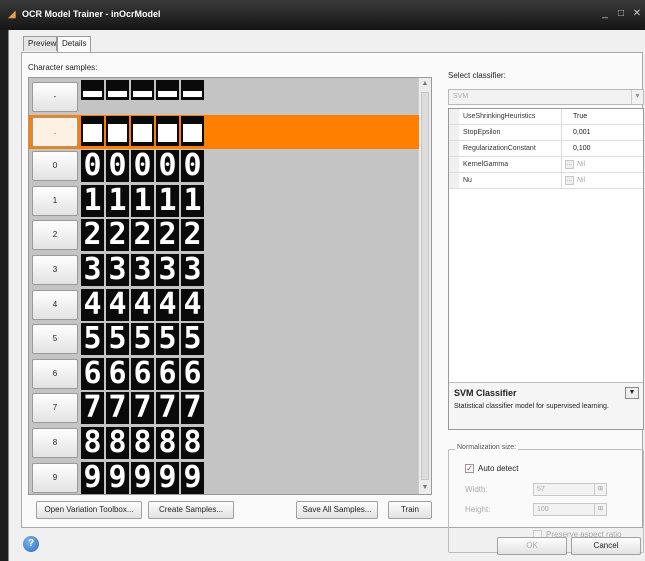 The width and height of the screenshot is (645, 561). Describe the element at coordinates (224, 374) in the screenshot. I see `sample-row: 666666` at that location.